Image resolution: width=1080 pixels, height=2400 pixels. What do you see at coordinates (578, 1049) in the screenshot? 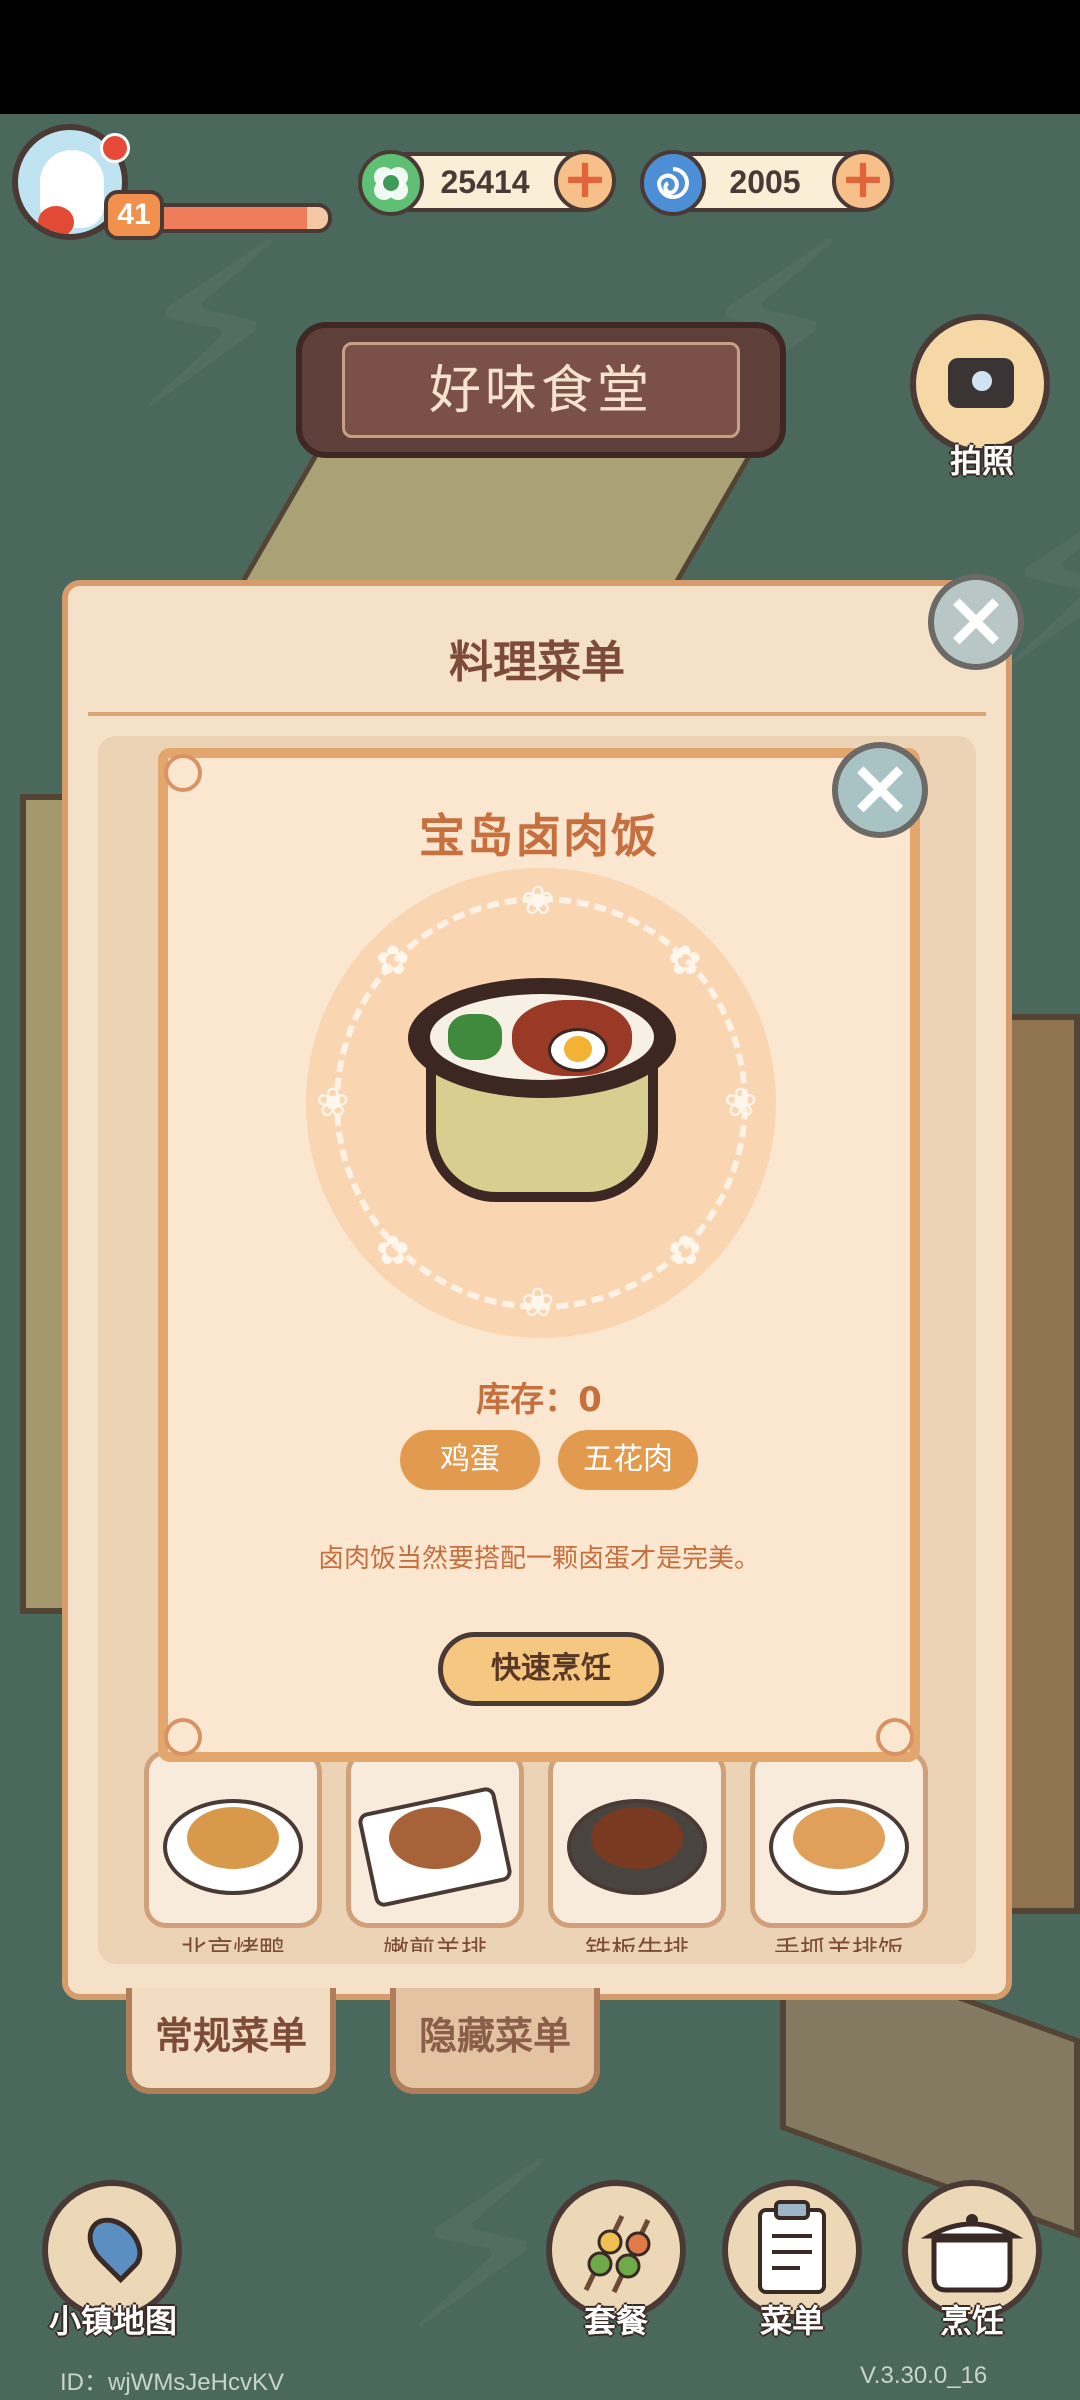
I see `egg-yolk` at bounding box center [578, 1049].